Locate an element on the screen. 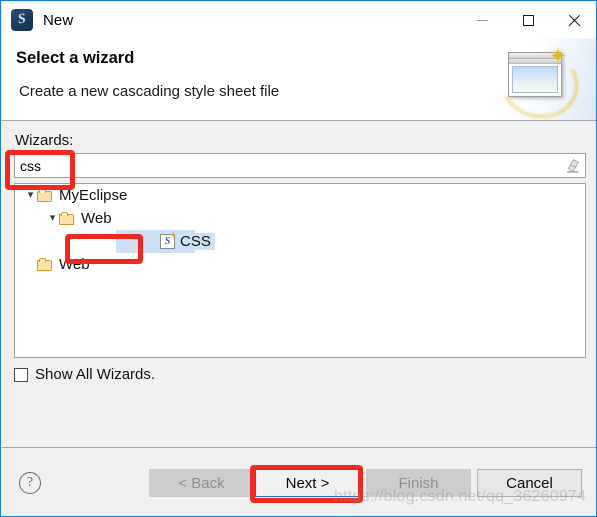 The image size is (597, 517). maximize-button is located at coordinates (528, 20).